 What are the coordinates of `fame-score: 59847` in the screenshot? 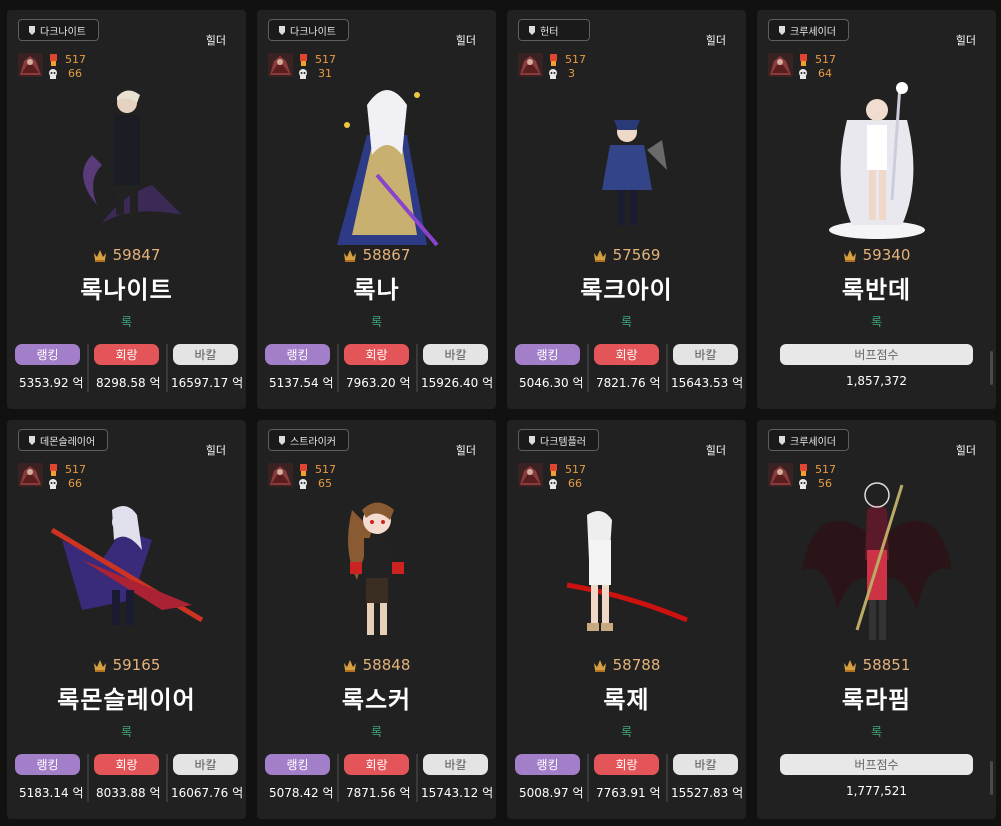 It's located at (126, 255).